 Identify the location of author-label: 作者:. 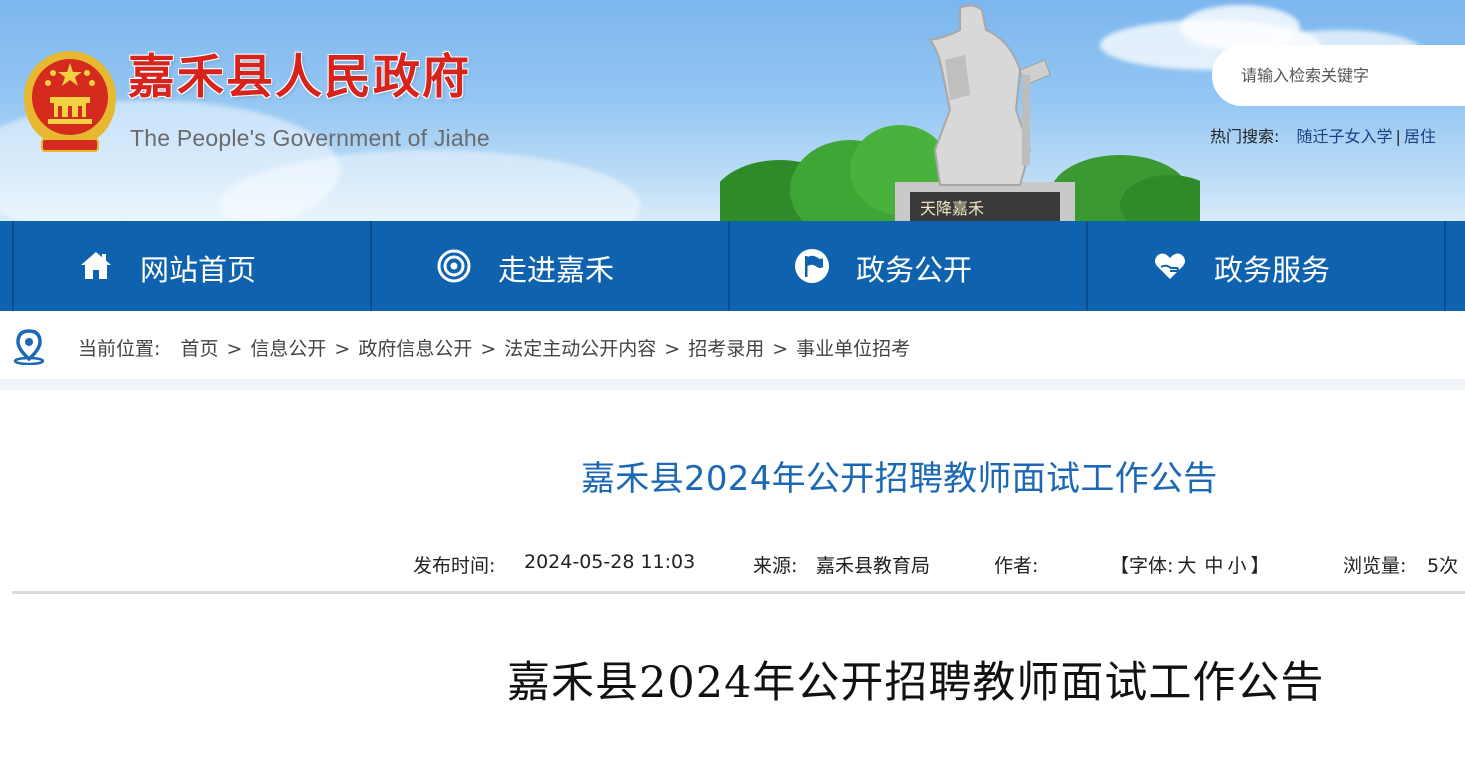
(1016, 566).